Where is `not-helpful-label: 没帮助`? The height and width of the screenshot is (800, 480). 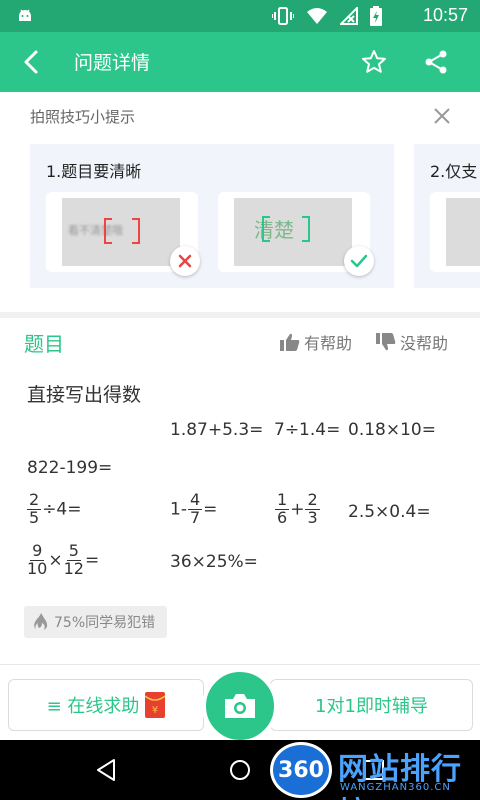
not-helpful-label: 没帮助 is located at coordinates (424, 343).